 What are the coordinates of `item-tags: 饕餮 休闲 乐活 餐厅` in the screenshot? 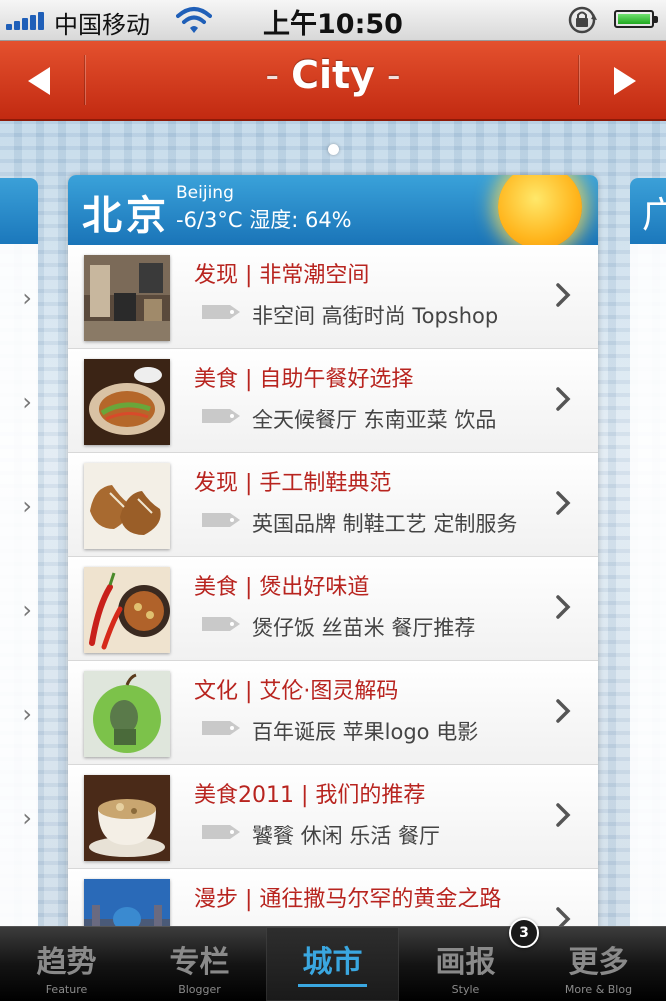 It's located at (346, 836).